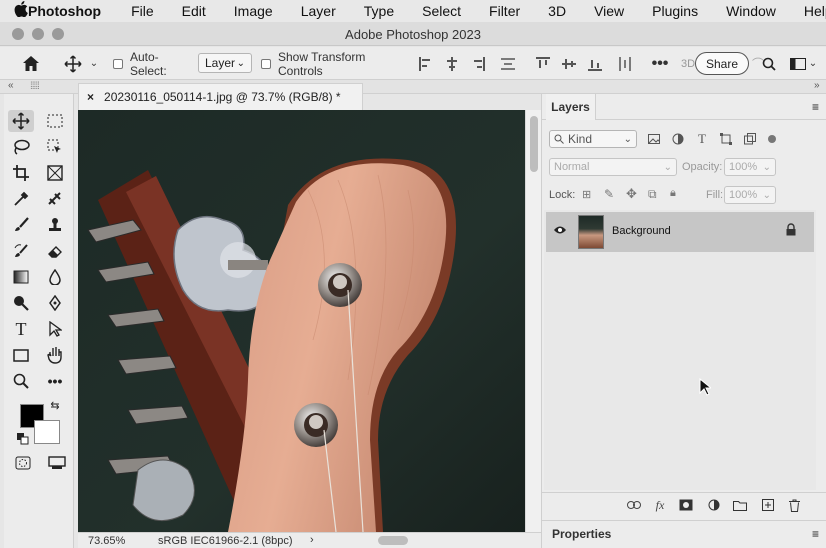 The width and height of the screenshot is (826, 548). Describe the element at coordinates (441, 11) in the screenshot. I see `menu-select: Select` at that location.